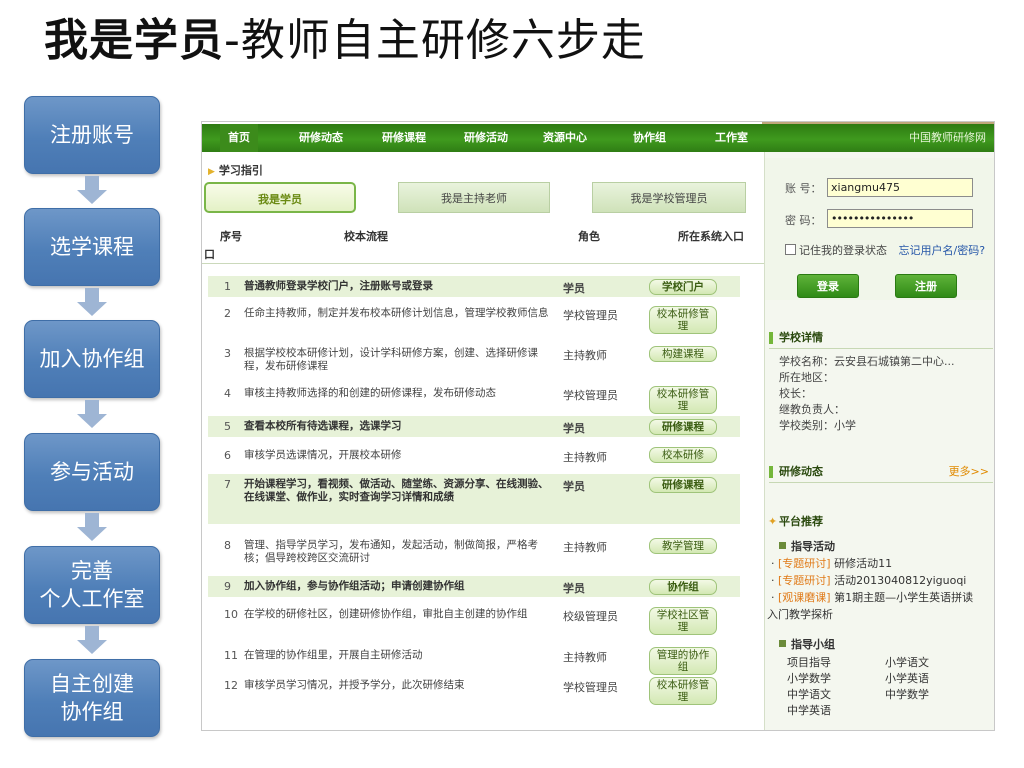 This screenshot has height=768, width=1024. I want to click on row-num: 1, so click(227, 286).